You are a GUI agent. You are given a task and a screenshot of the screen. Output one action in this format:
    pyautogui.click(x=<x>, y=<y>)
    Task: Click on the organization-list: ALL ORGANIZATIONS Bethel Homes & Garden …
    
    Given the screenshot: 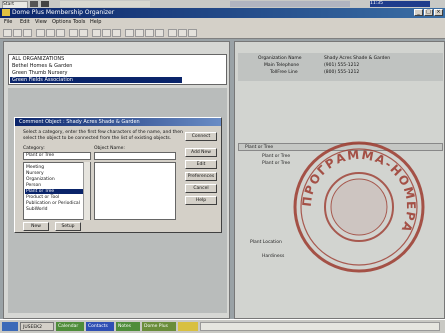 What is the action you would take?
    pyautogui.click(x=117, y=69)
    